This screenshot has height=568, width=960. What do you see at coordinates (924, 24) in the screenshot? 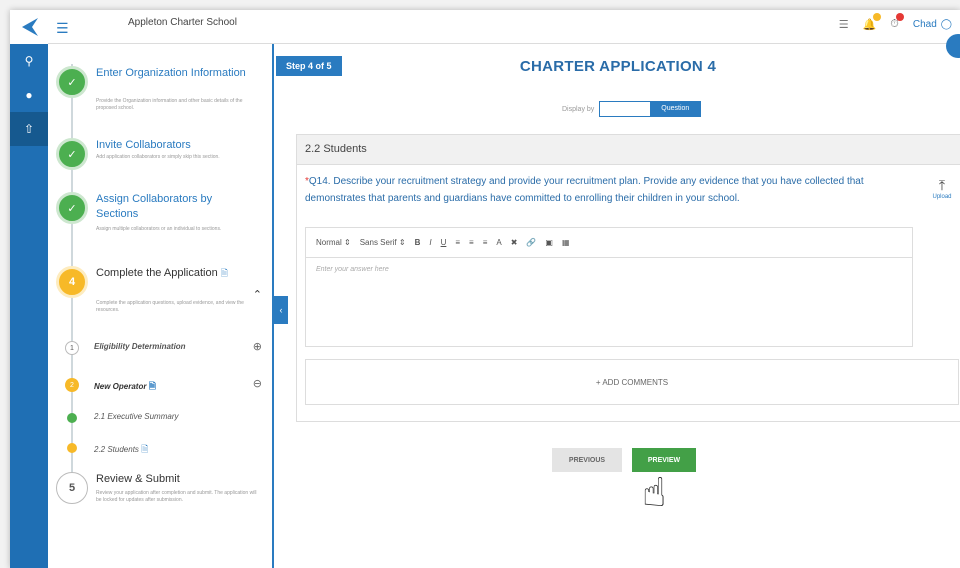
I see `user-name: Chad` at bounding box center [924, 24].